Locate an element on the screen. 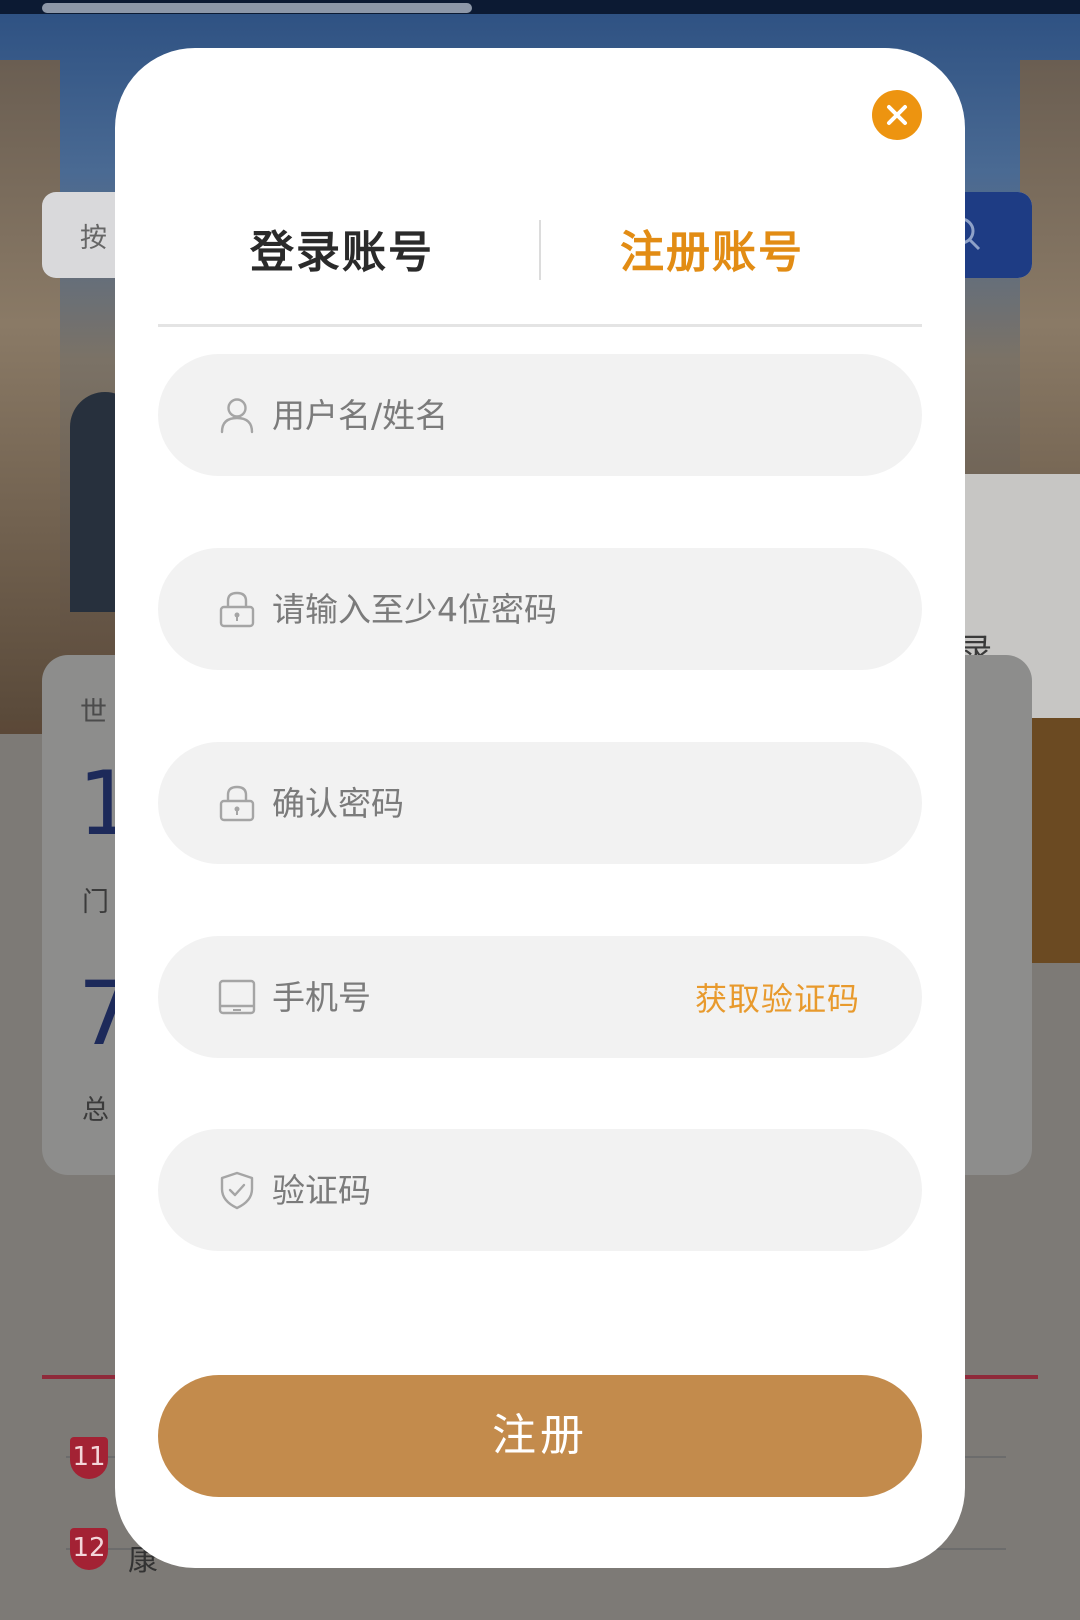  password-input is located at coordinates (472, 609).